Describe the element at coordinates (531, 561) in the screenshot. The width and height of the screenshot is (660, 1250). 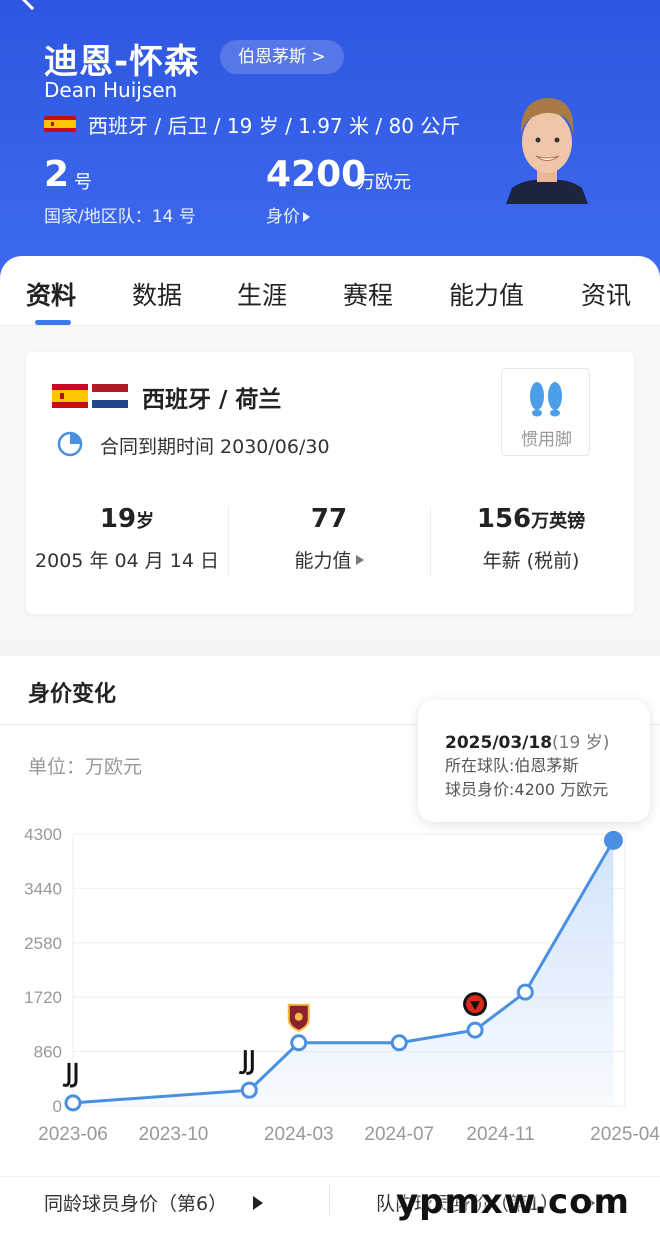
I see `salary-label: 年薪 (税前)` at that location.